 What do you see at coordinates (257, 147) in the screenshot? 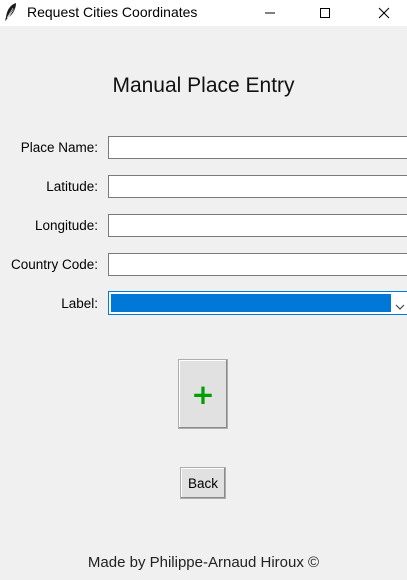
I see `place-name-input` at bounding box center [257, 147].